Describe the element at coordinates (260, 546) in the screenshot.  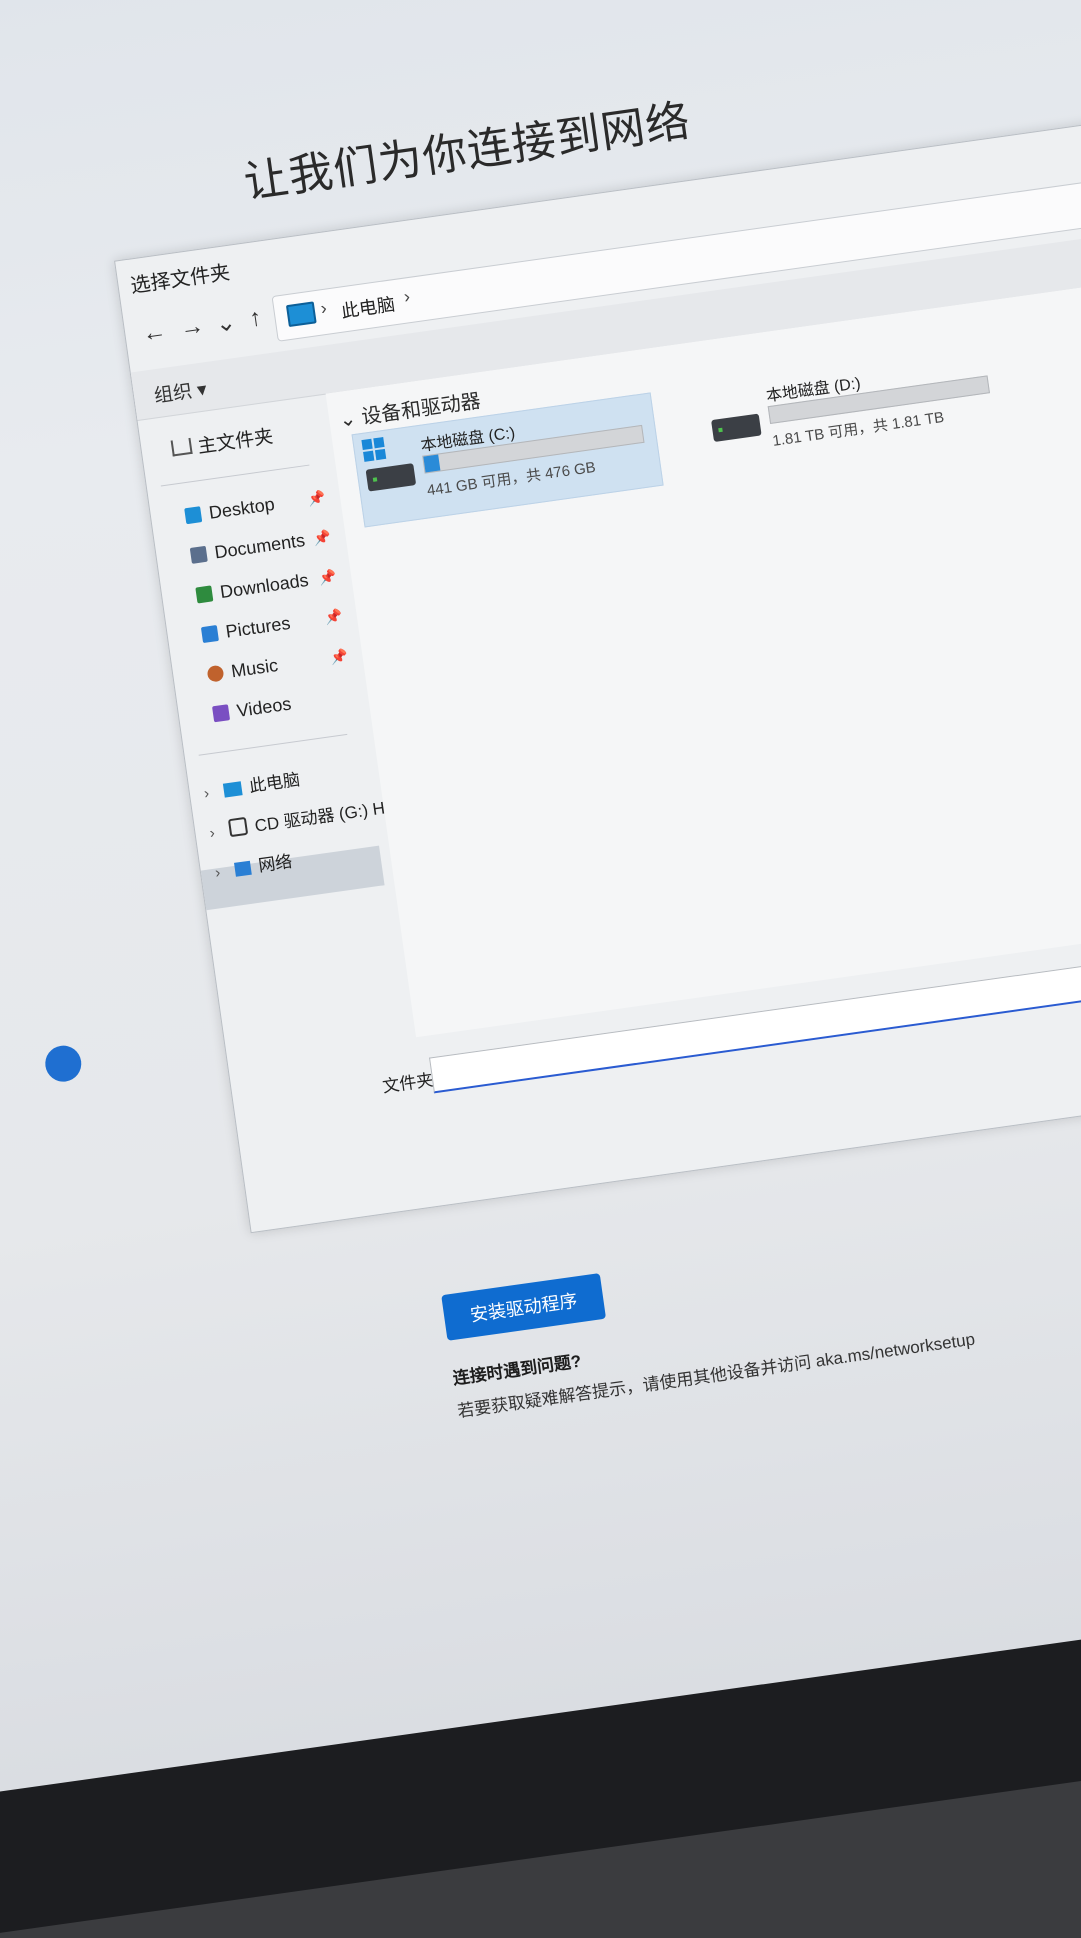
I see `sidebar-item-label: Documents` at that location.